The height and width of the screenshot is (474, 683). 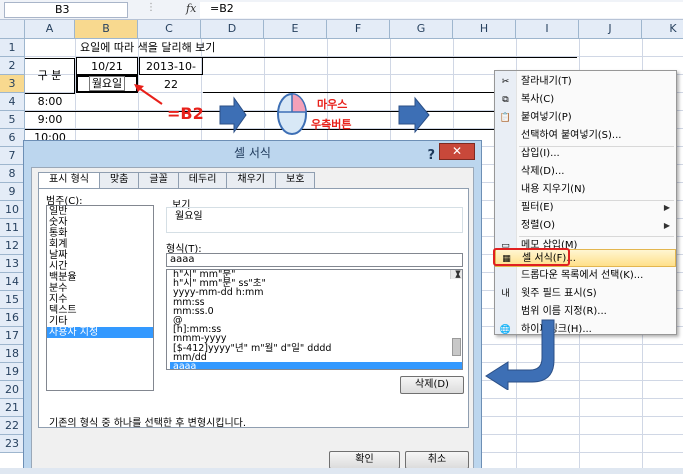 What do you see at coordinates (585, 82) in the screenshot?
I see `context-menu-item: ✂ 잘라내기(T)` at bounding box center [585, 82].